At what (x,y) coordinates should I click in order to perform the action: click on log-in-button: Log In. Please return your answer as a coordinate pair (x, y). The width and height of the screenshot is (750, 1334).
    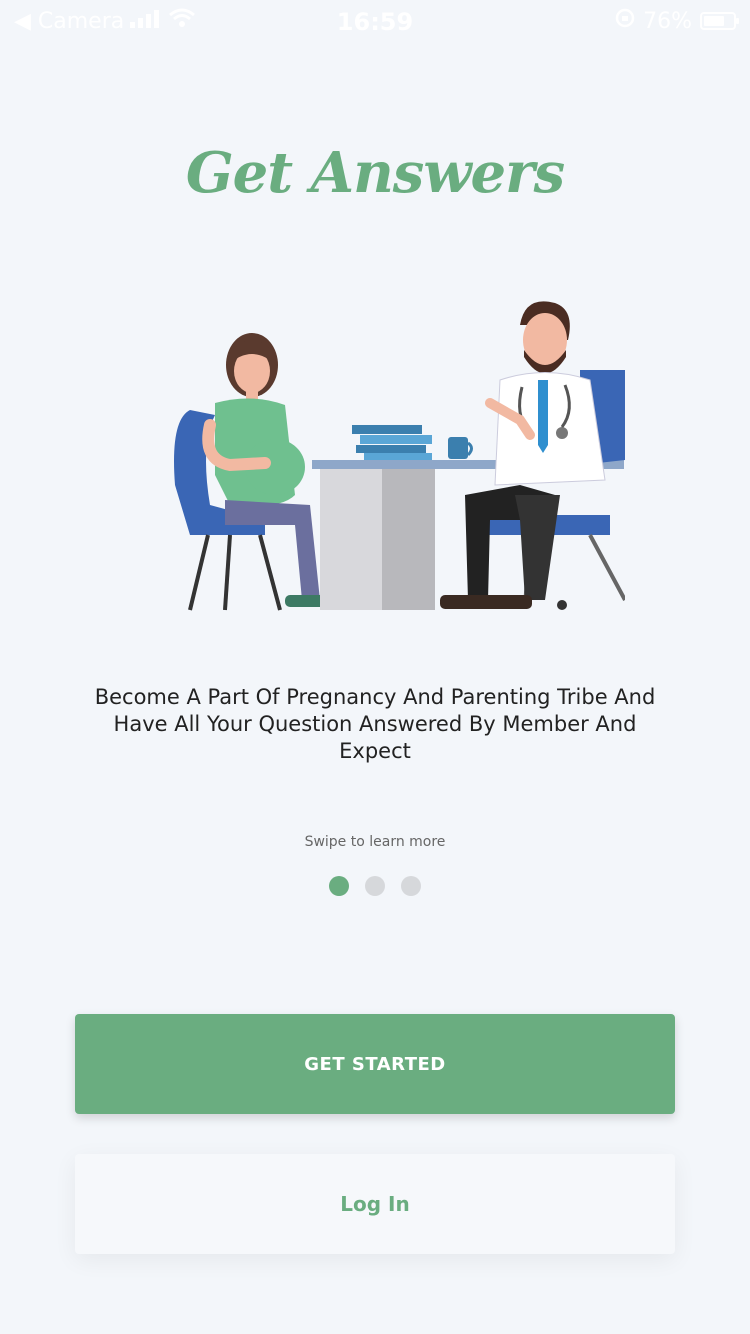
    Looking at the image, I should click on (375, 1204).